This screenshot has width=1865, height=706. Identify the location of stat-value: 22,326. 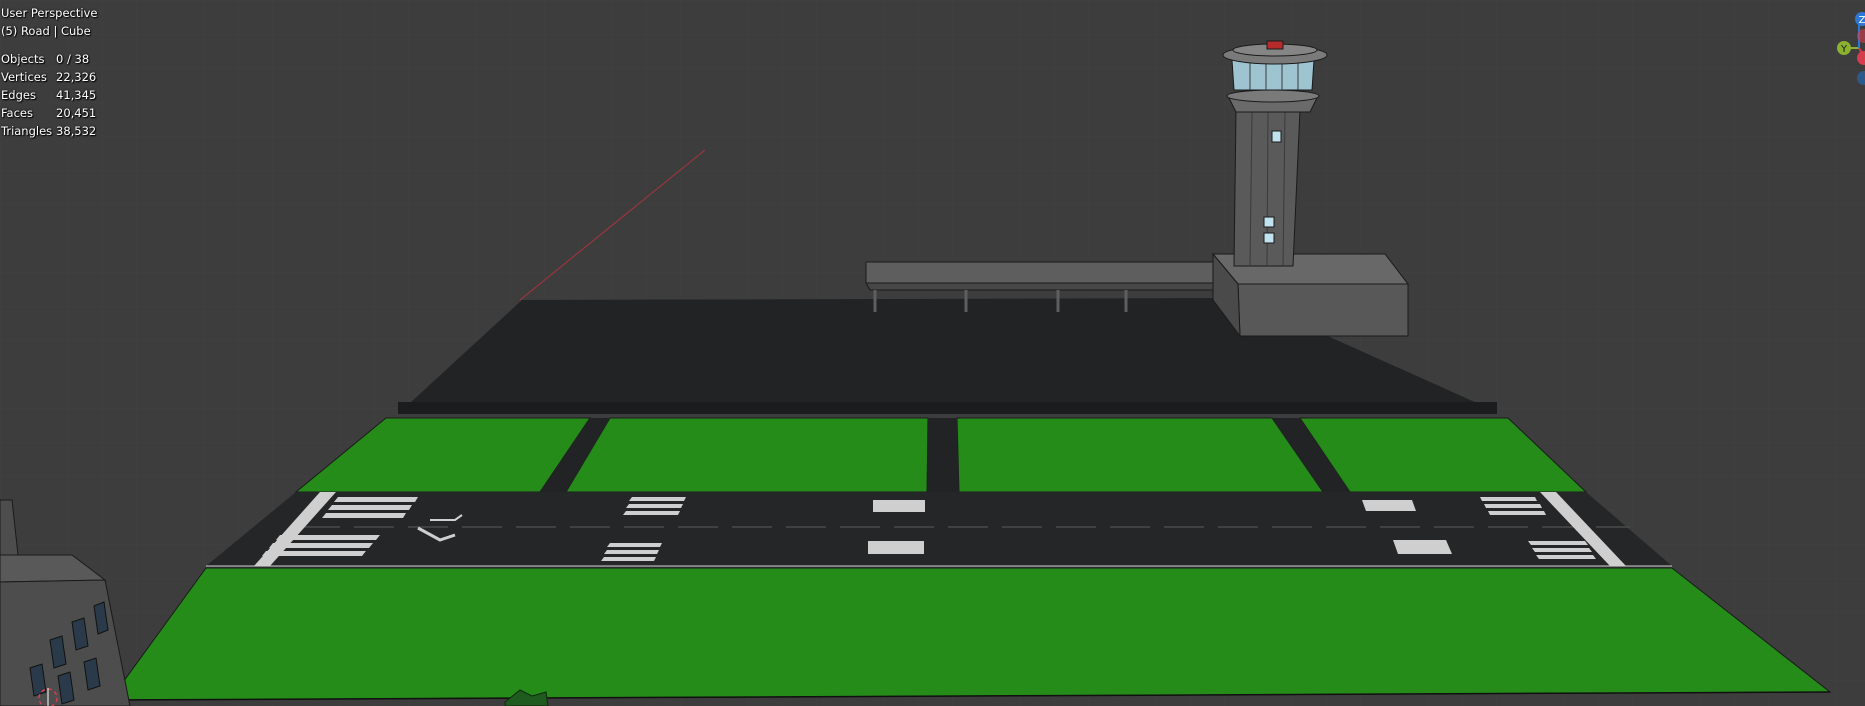
(76, 77).